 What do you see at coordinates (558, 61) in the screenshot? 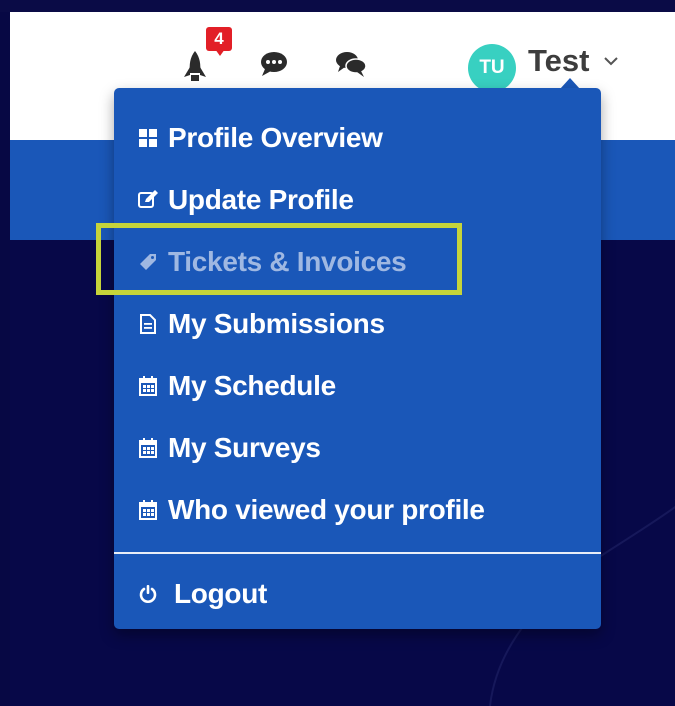
I see `user-name: Test` at bounding box center [558, 61].